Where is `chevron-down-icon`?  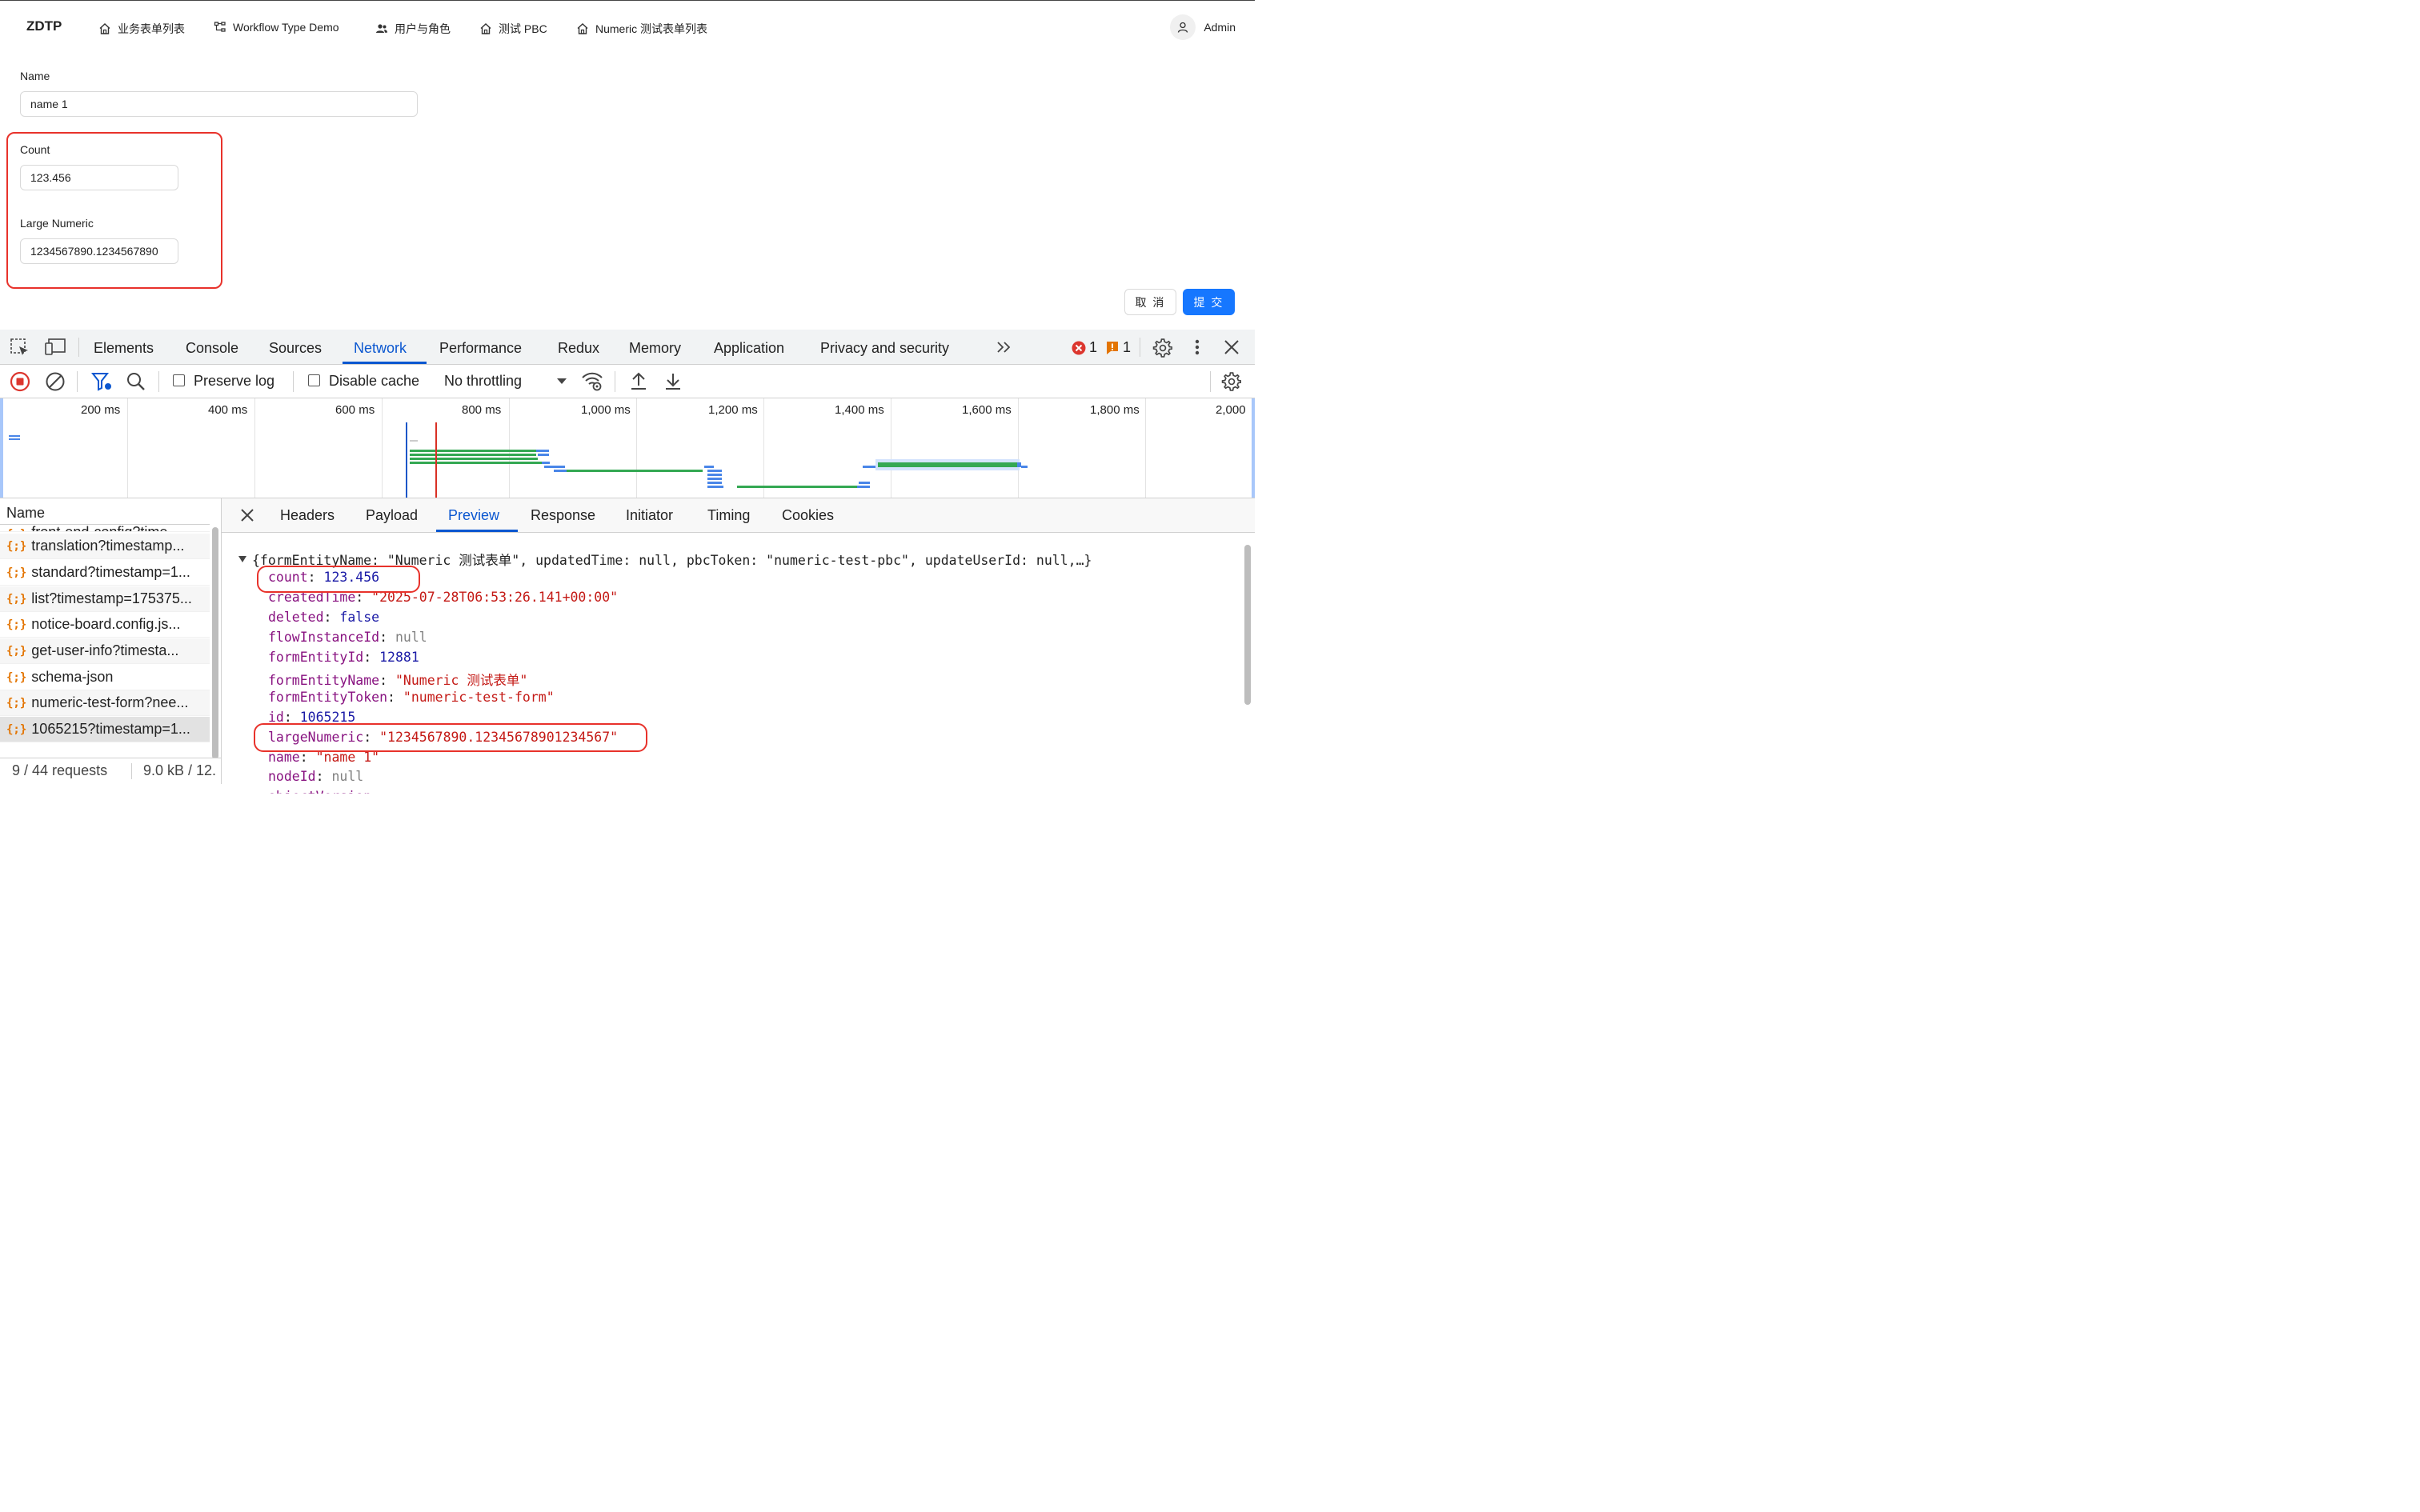
chevron-down-icon is located at coordinates (562, 381).